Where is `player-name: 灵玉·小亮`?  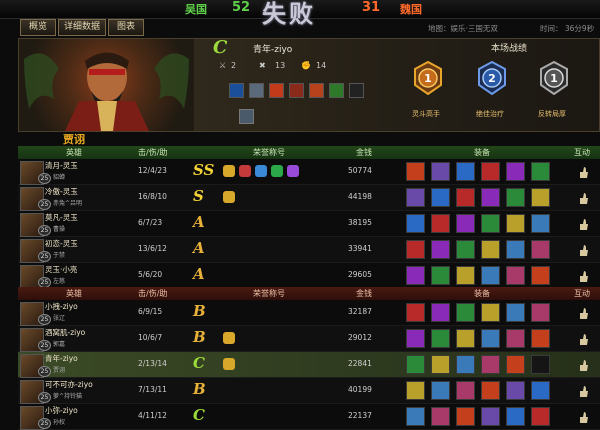 player-name: 灵玉·小亮 is located at coordinates (61, 269).